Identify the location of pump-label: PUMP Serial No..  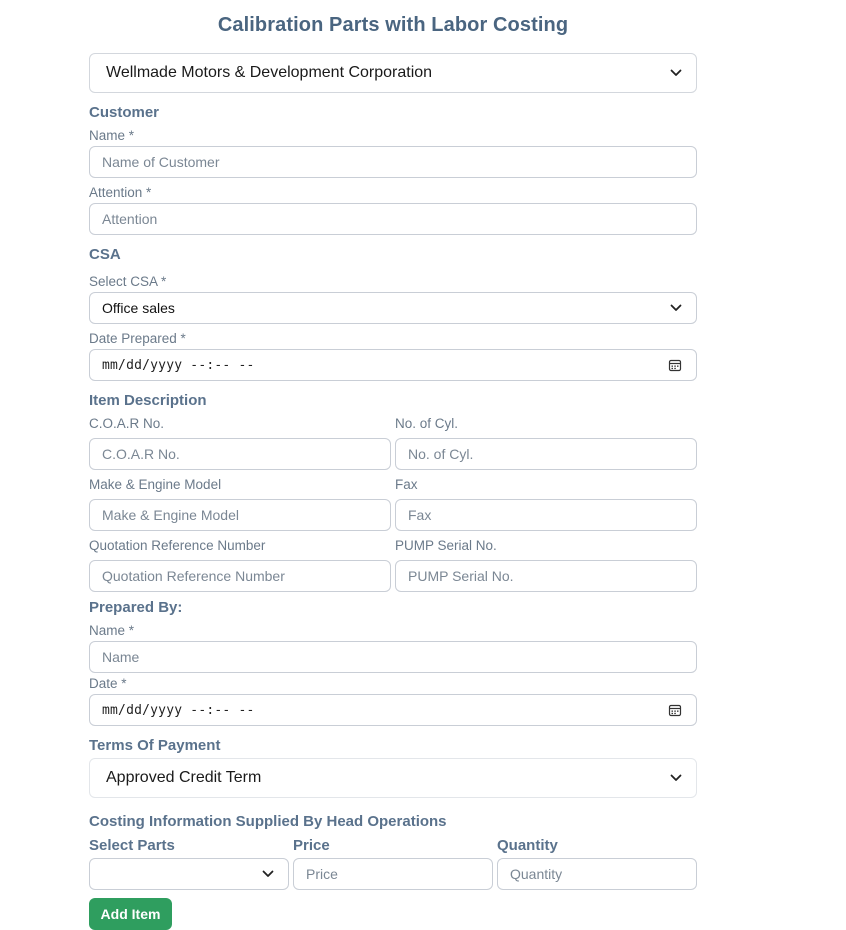
(446, 545).